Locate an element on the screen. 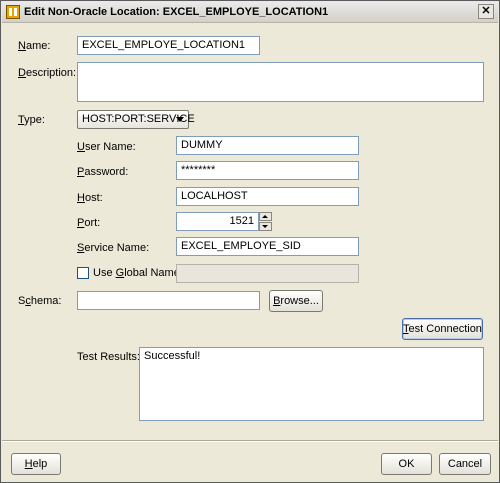  description-field is located at coordinates (280, 82).